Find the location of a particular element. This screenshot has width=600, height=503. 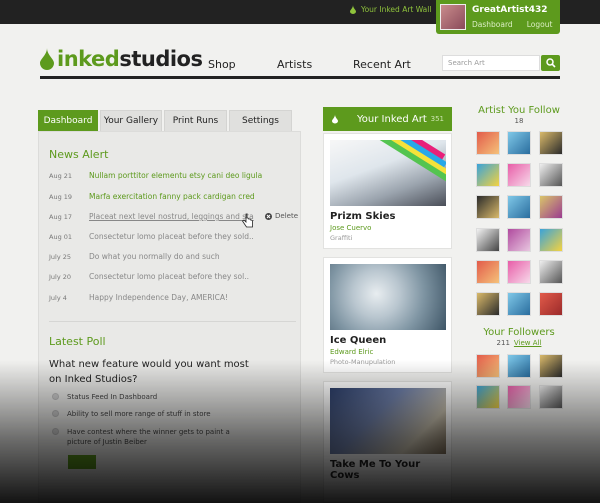

nav-artists: Artists is located at coordinates (294, 64).